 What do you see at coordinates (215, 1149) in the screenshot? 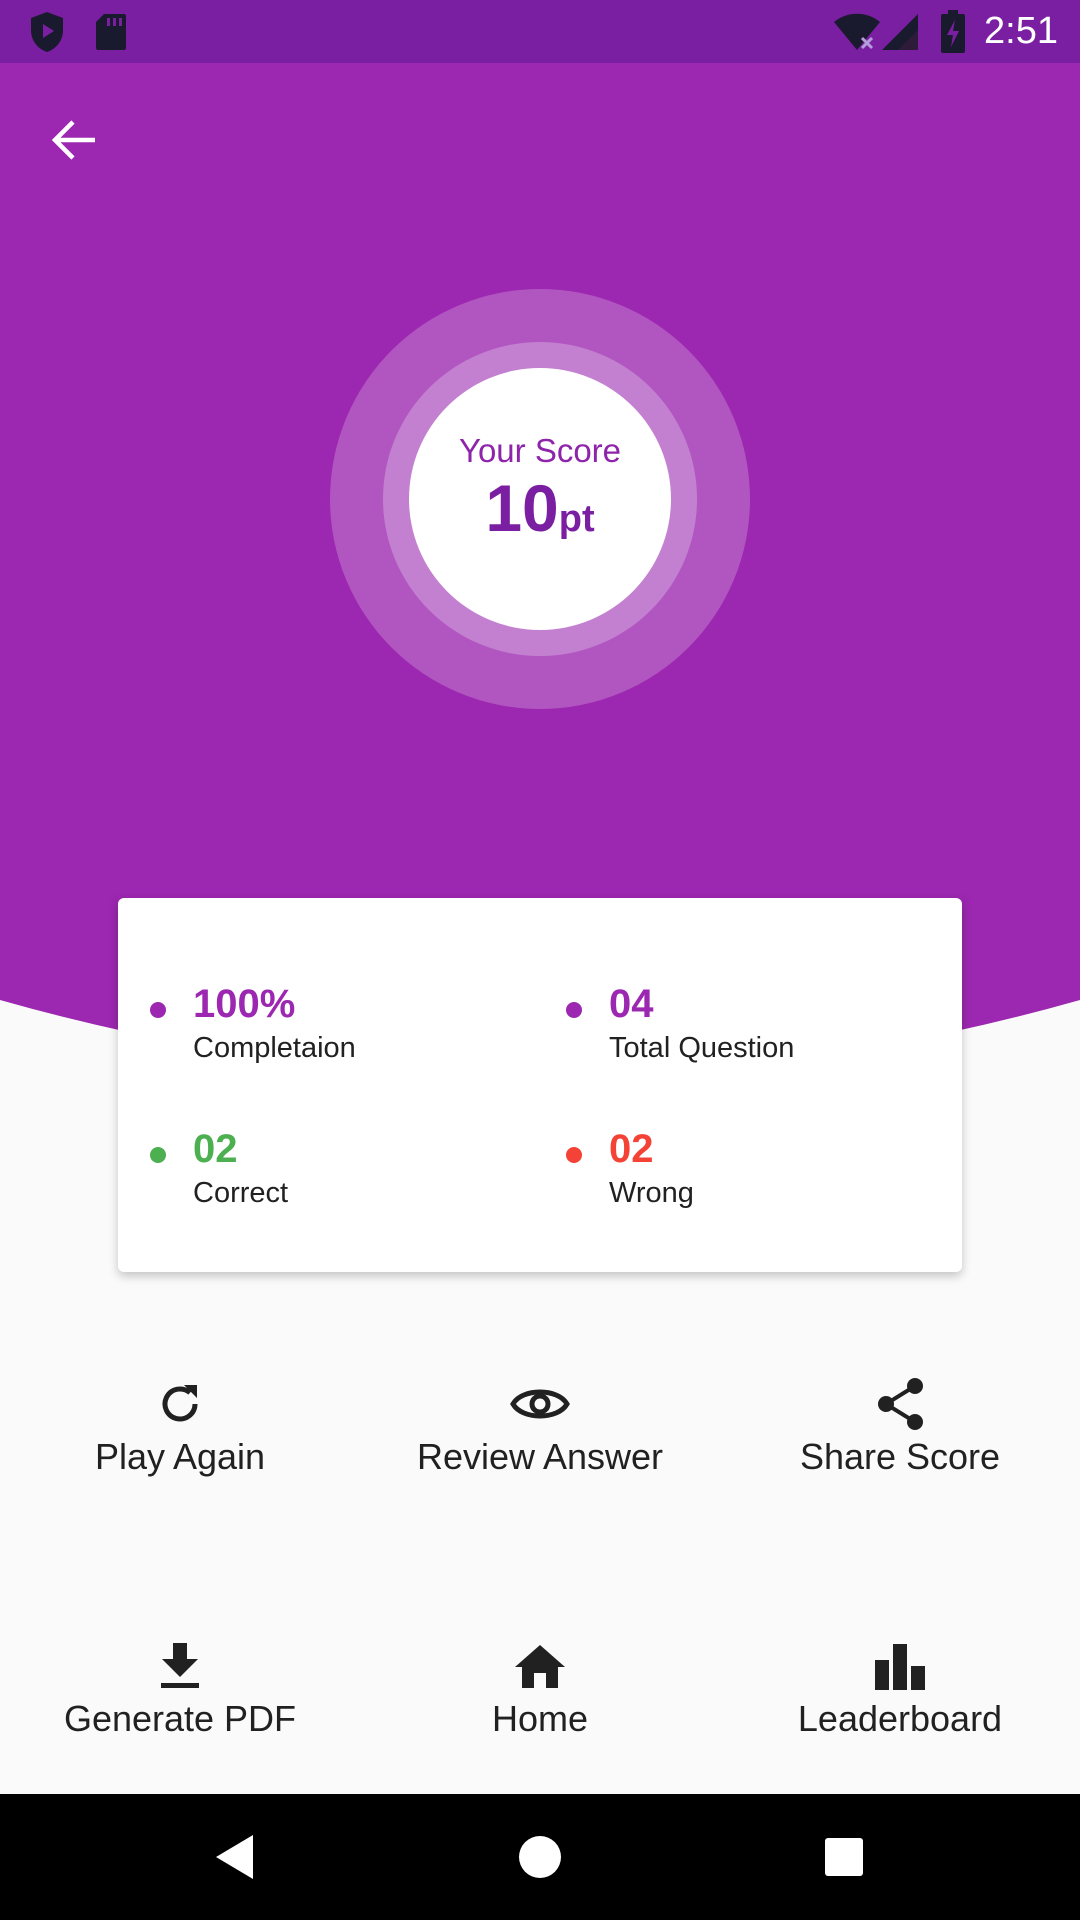
I see `correct-value: 02` at bounding box center [215, 1149].